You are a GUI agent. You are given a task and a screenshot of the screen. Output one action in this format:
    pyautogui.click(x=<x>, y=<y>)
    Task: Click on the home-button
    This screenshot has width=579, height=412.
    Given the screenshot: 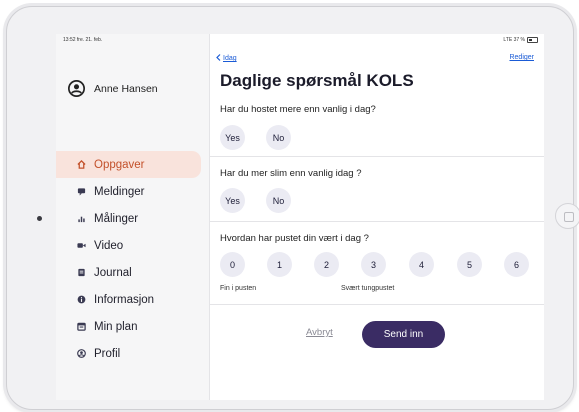 What is the action you would take?
    pyautogui.click(x=567, y=216)
    